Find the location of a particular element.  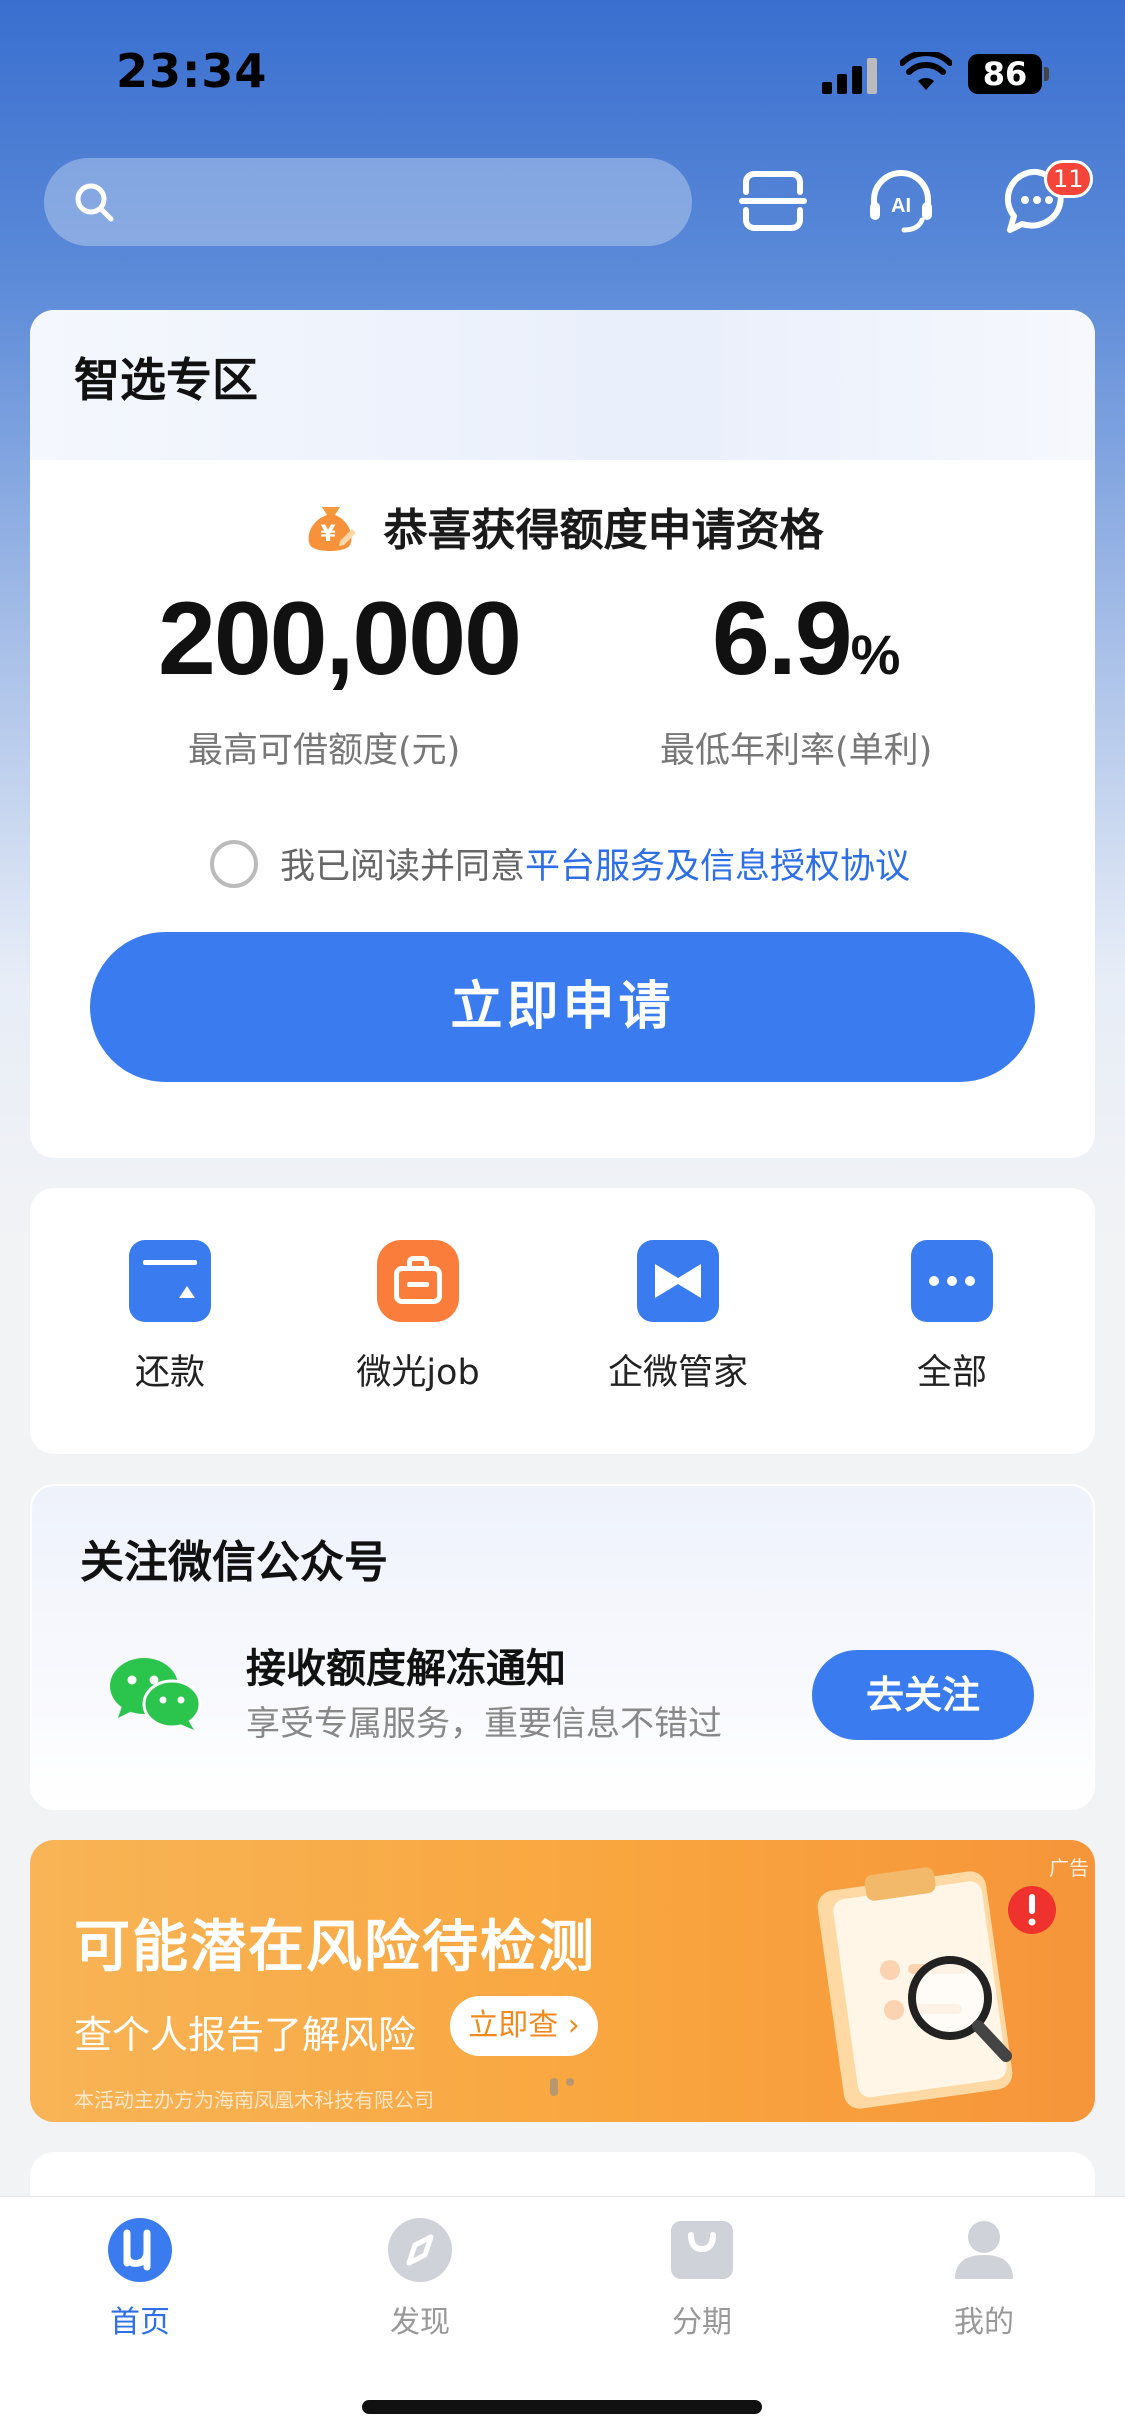

wifi-icon is located at coordinates (926, 71).